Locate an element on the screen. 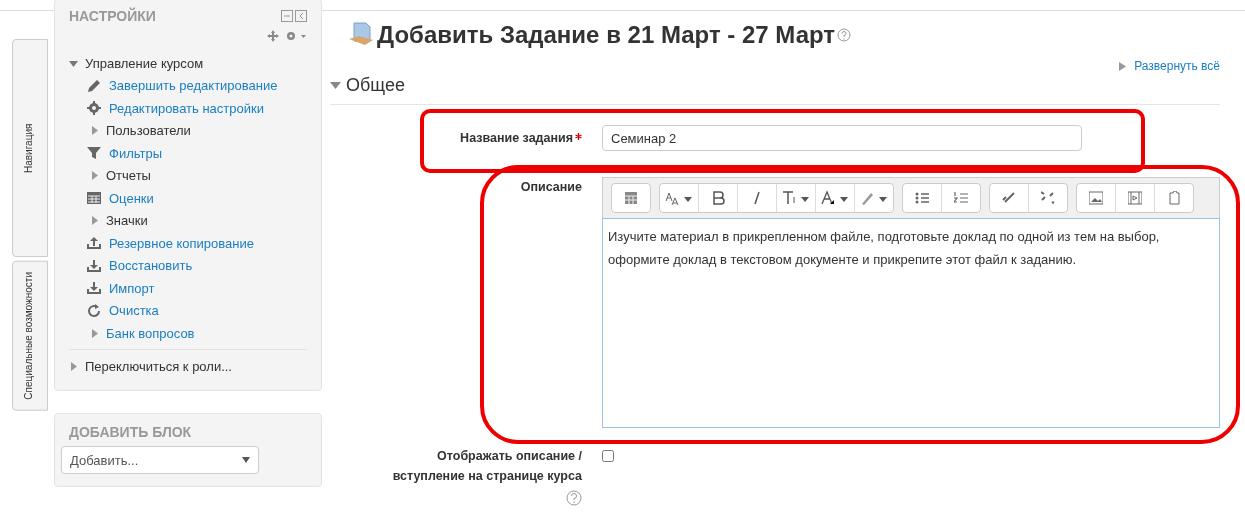 This screenshot has height=524, width=1245. block-title: НАСТРОЙКИ is located at coordinates (112, 16).